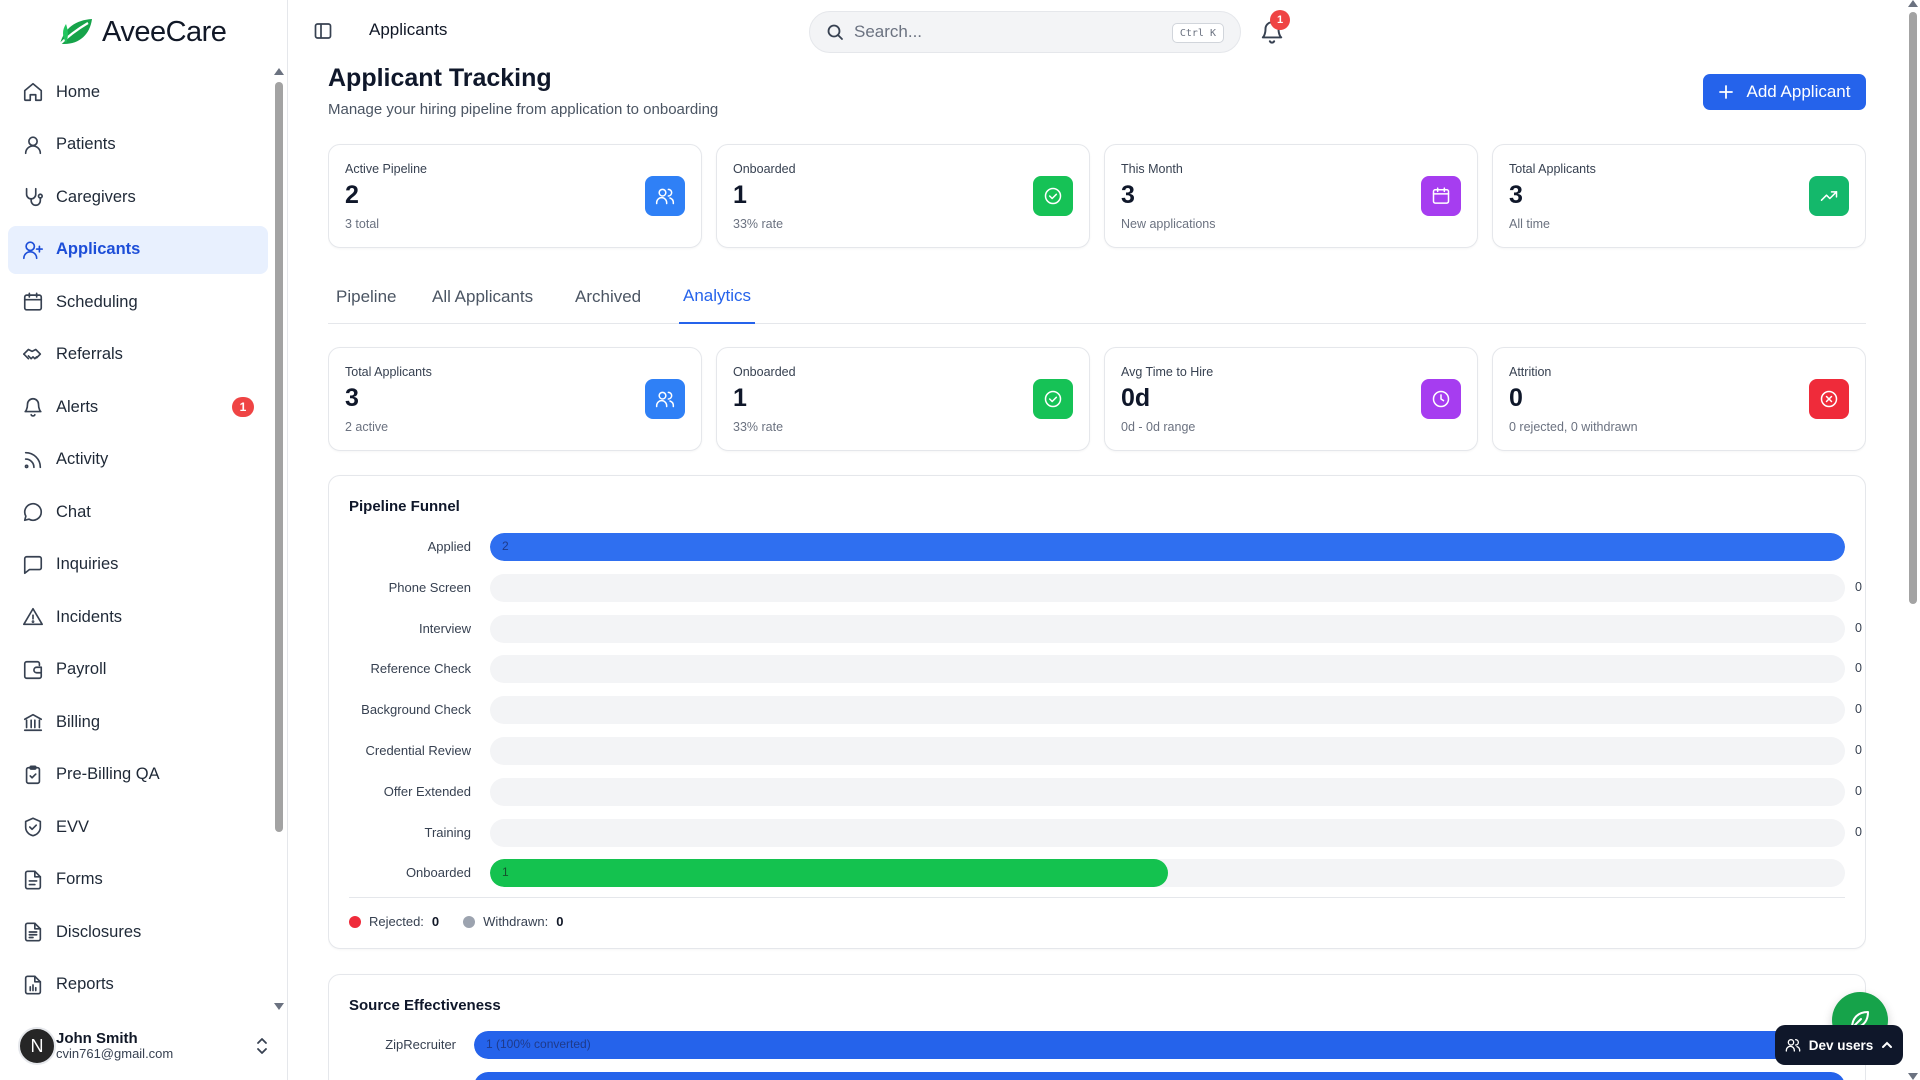 Image resolution: width=1920 pixels, height=1080 pixels. Describe the element at coordinates (482, 297) in the screenshot. I see `tab-all-applicants: All Applicants` at that location.